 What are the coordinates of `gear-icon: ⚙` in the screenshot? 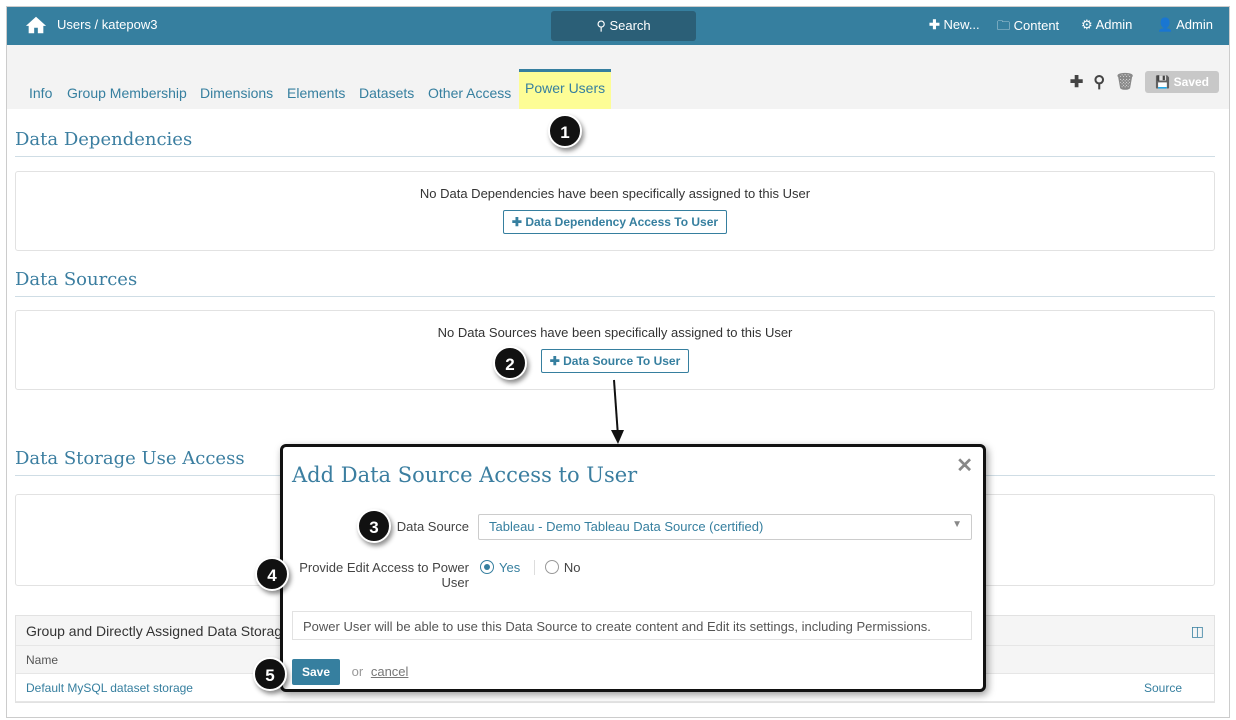 It's located at (1087, 24).